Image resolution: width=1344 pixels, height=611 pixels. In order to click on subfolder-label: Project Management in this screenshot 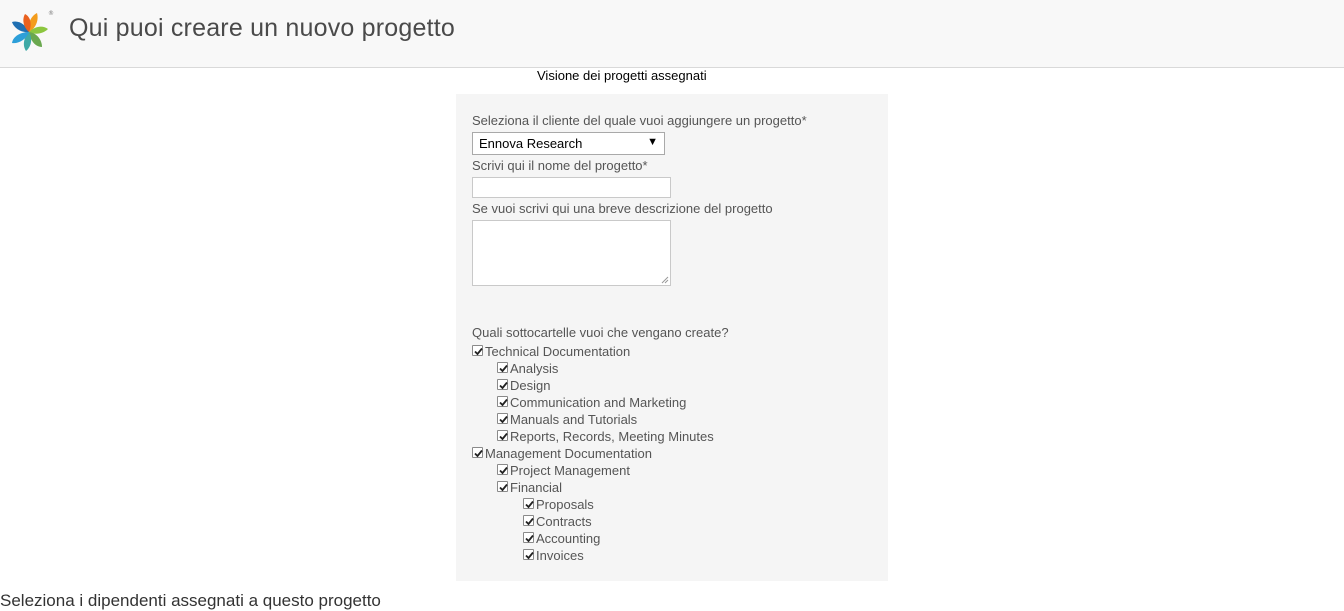, I will do `click(570, 470)`.